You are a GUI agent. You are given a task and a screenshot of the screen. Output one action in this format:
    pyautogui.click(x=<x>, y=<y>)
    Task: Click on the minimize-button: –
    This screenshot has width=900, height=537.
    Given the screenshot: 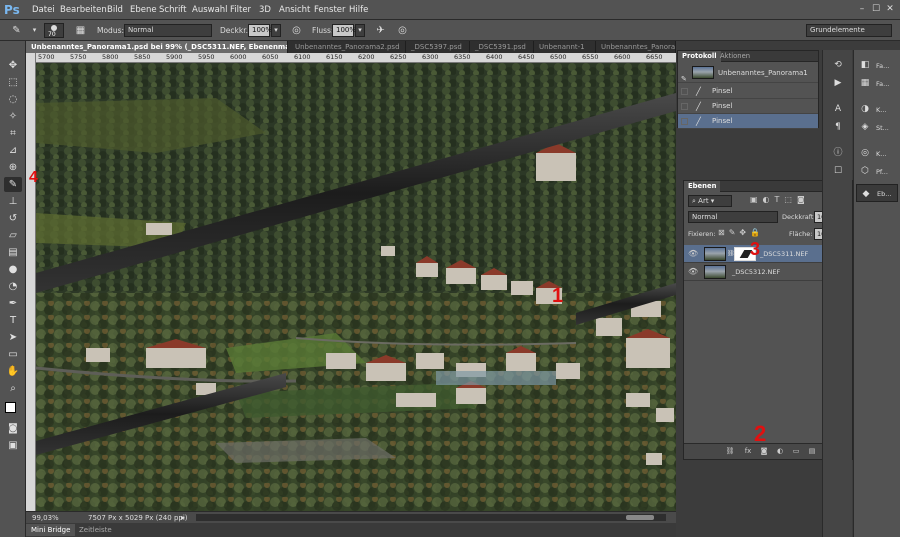 What is the action you would take?
    pyautogui.click(x=862, y=9)
    